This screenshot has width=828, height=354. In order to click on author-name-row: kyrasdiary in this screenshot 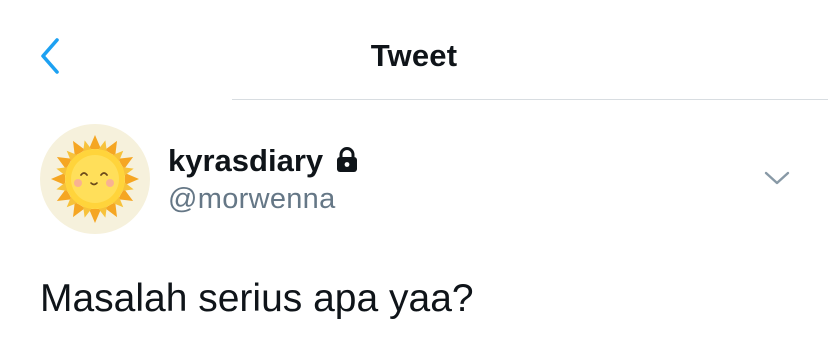, I will do `click(264, 161)`.